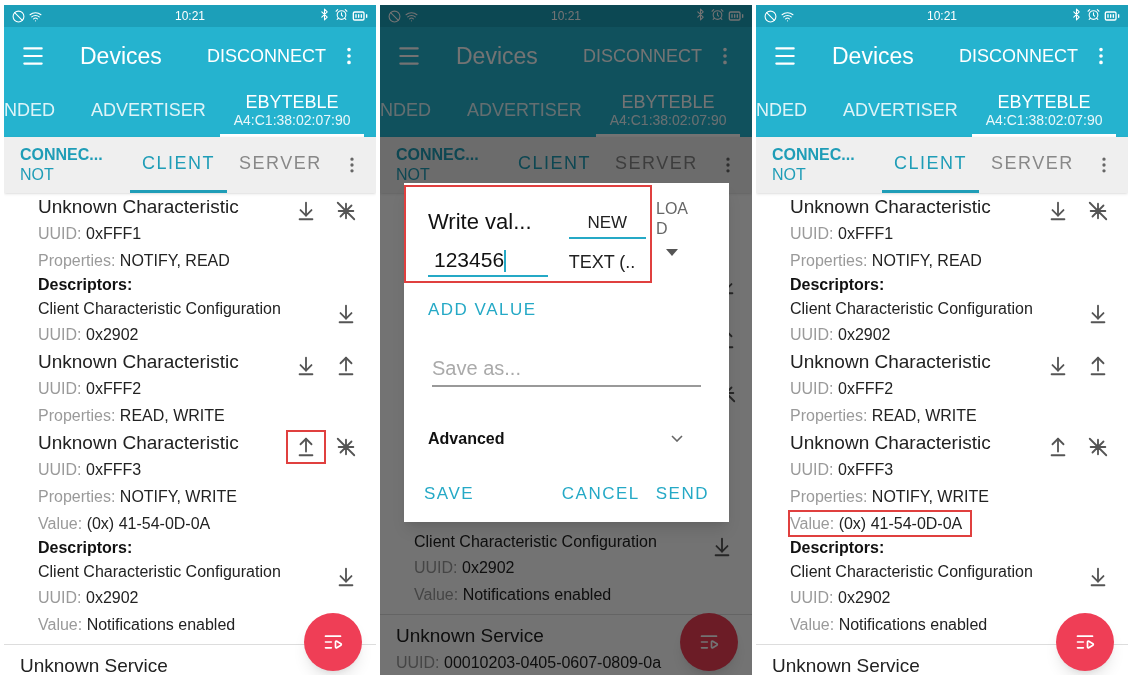  I want to click on write-button, so click(306, 447).